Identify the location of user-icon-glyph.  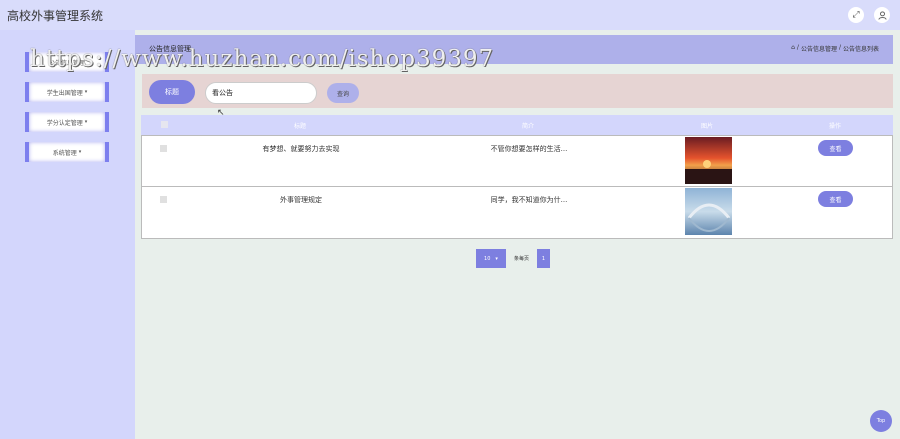
(882, 15).